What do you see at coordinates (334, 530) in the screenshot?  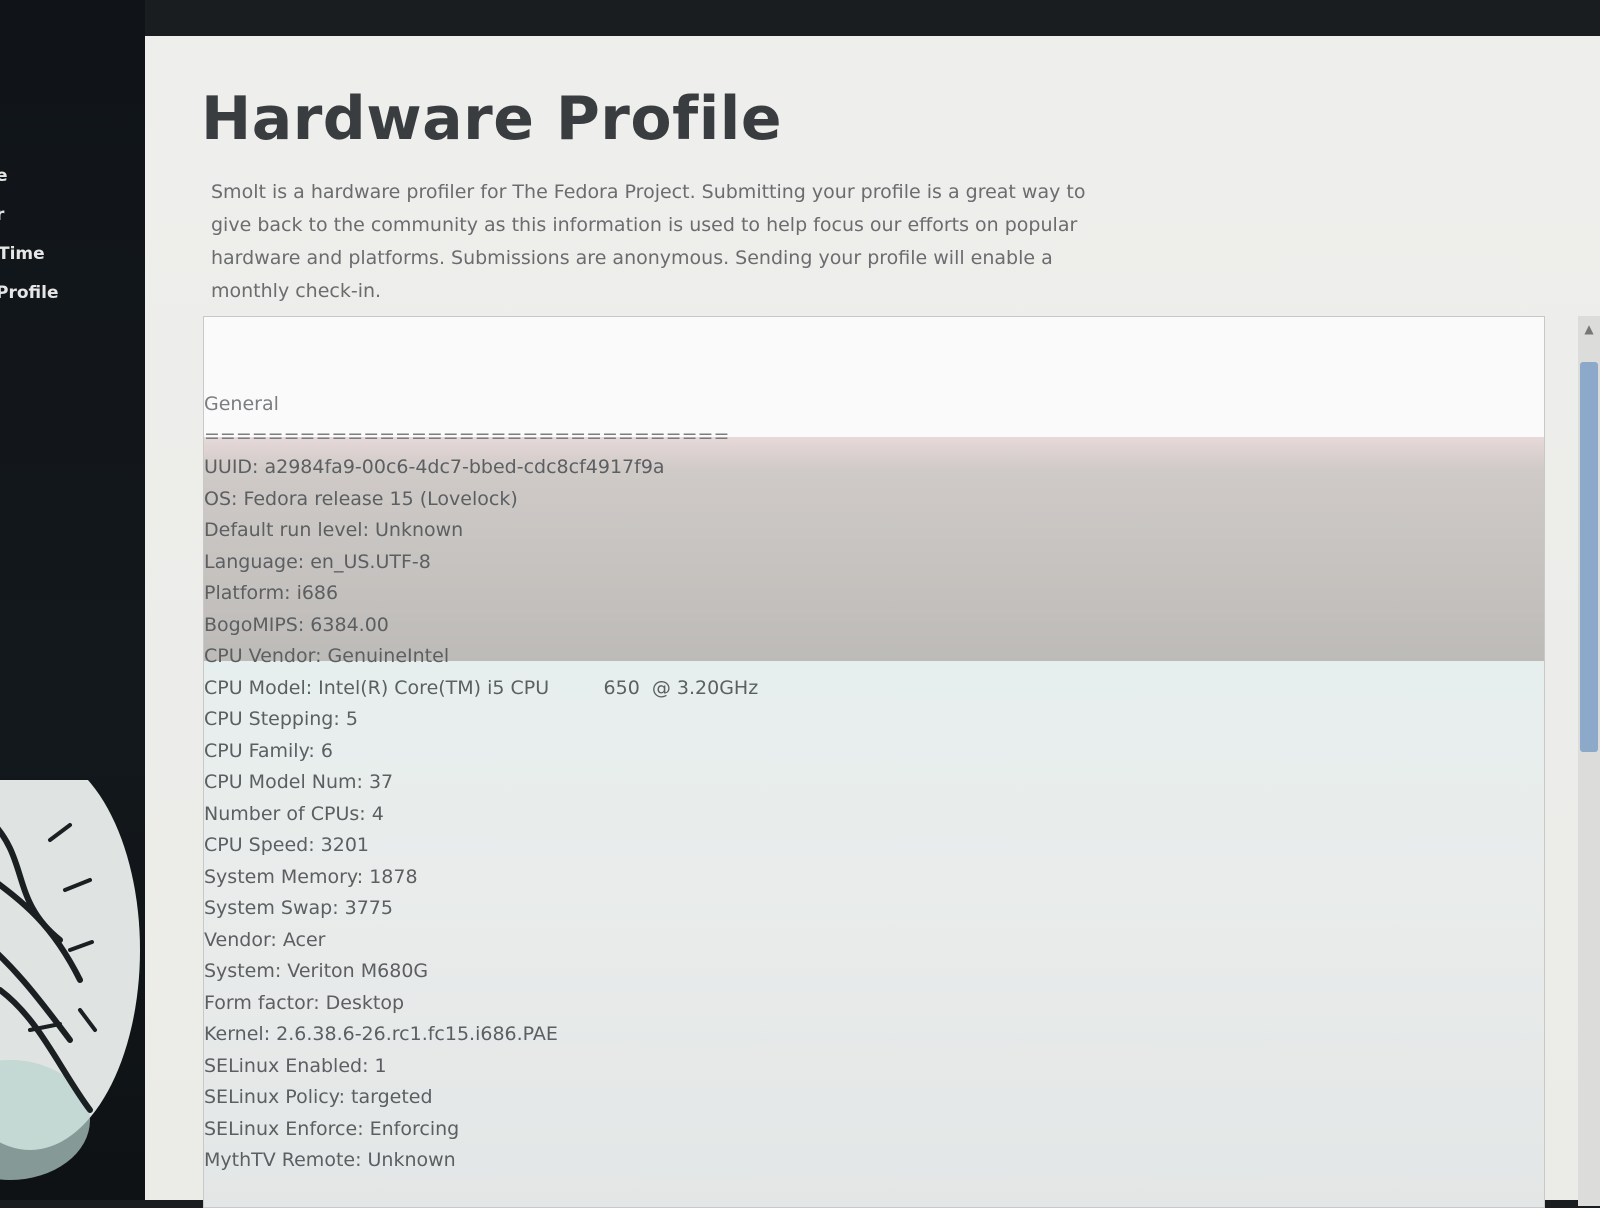 I see `report-line: Default run level: Unknown` at bounding box center [334, 530].